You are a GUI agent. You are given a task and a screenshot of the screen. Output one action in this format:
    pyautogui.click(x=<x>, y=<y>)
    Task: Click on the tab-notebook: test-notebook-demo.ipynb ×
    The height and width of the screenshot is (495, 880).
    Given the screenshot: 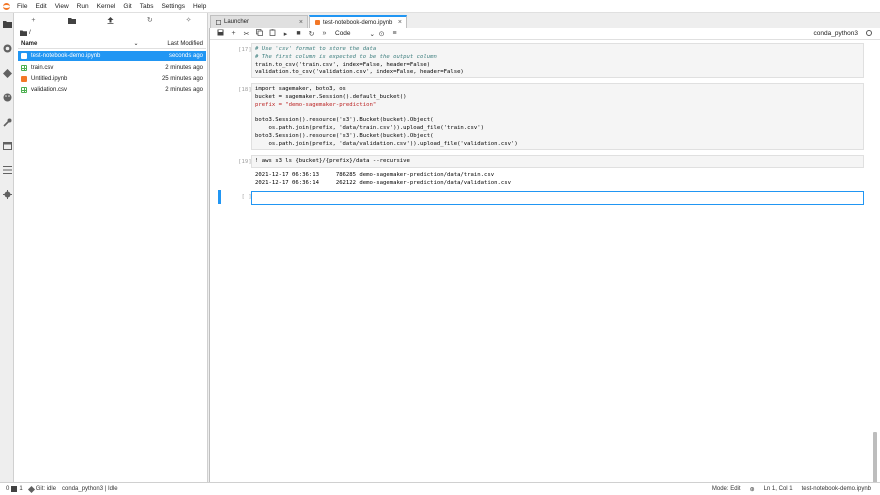 What is the action you would take?
    pyautogui.click(x=358, y=21)
    